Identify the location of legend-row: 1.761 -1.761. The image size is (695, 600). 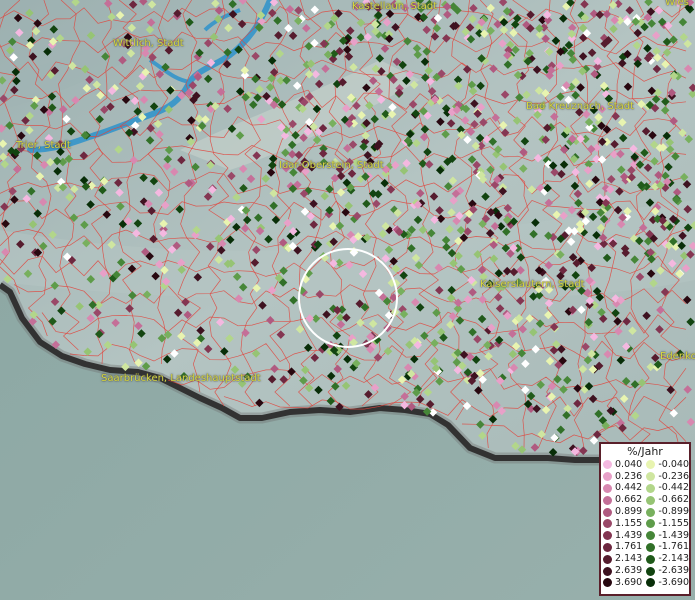
(645, 548).